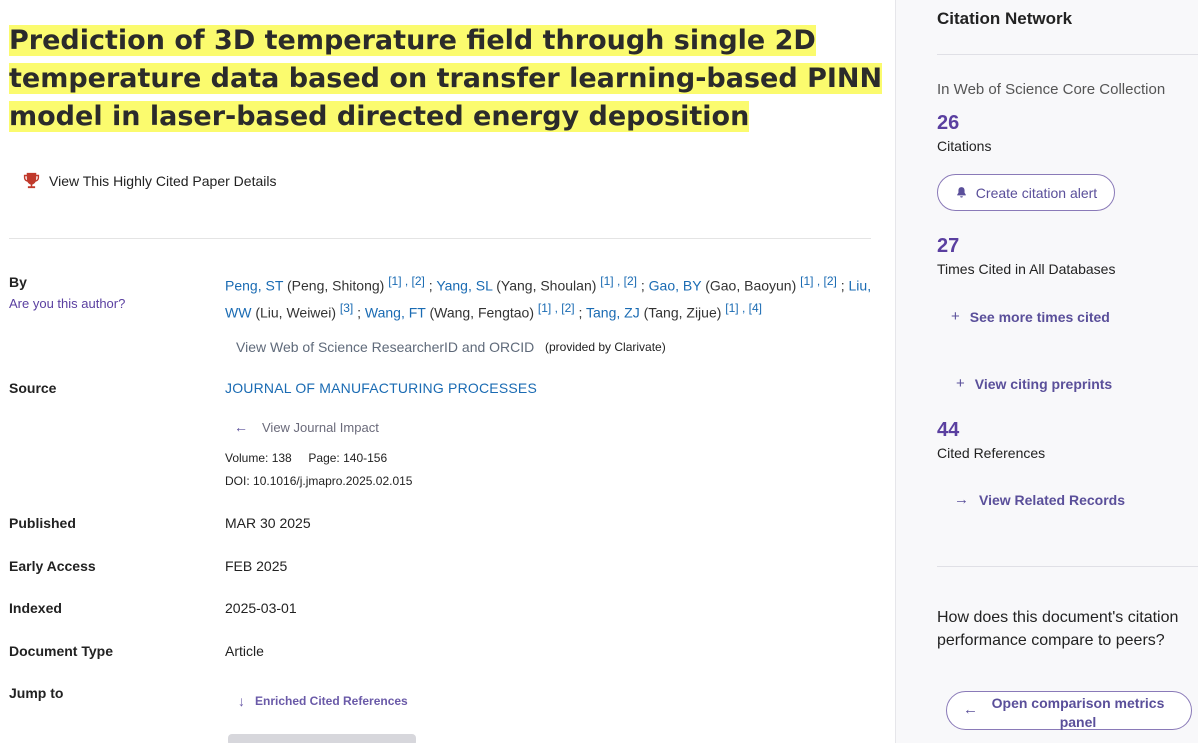 This screenshot has width=1198, height=743. What do you see at coordinates (546, 285) in the screenshot?
I see `author-full-name: (Yang, Shoulan)` at bounding box center [546, 285].